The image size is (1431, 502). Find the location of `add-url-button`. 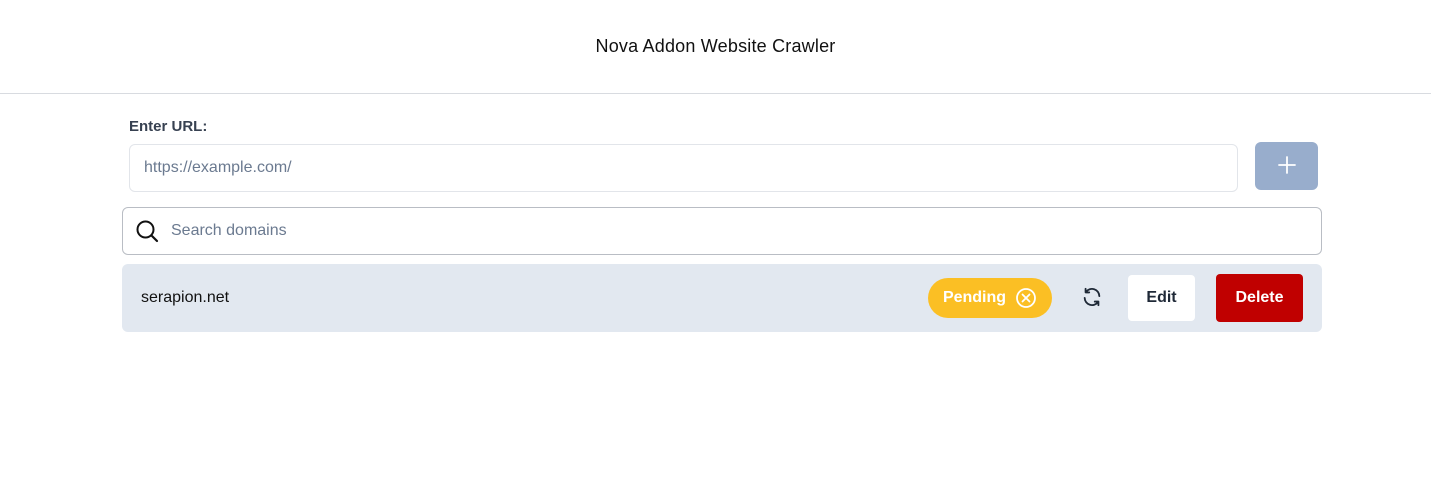

add-url-button is located at coordinates (1286, 166).